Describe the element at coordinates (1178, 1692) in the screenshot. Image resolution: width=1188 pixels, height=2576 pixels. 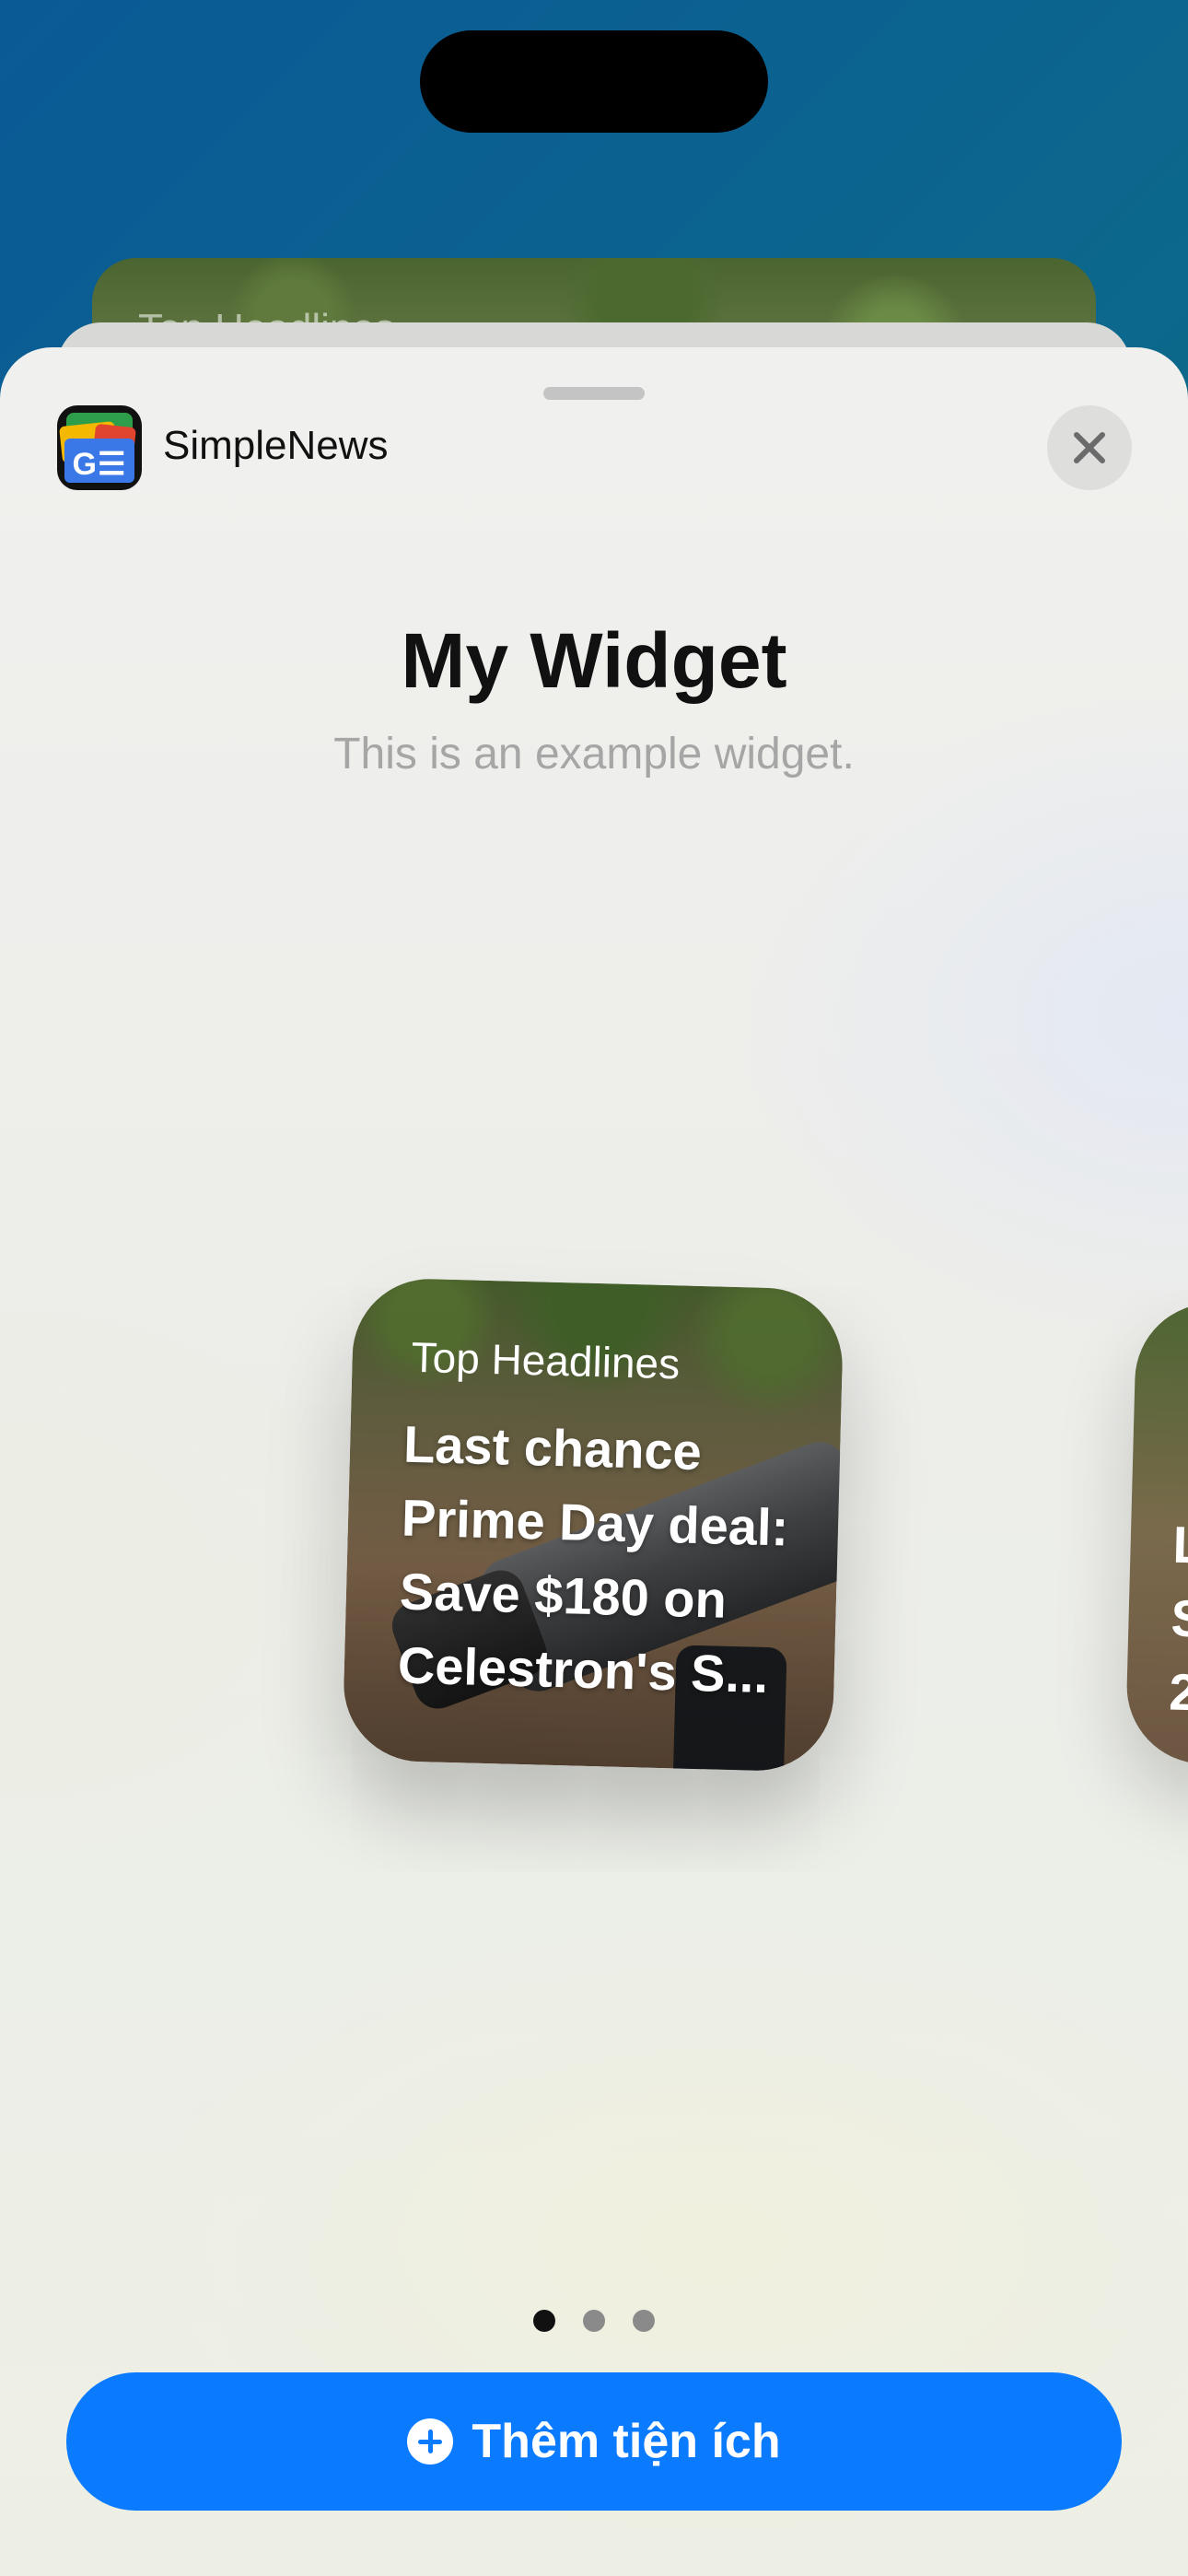
I see `next-preview-fragment: 2` at that location.